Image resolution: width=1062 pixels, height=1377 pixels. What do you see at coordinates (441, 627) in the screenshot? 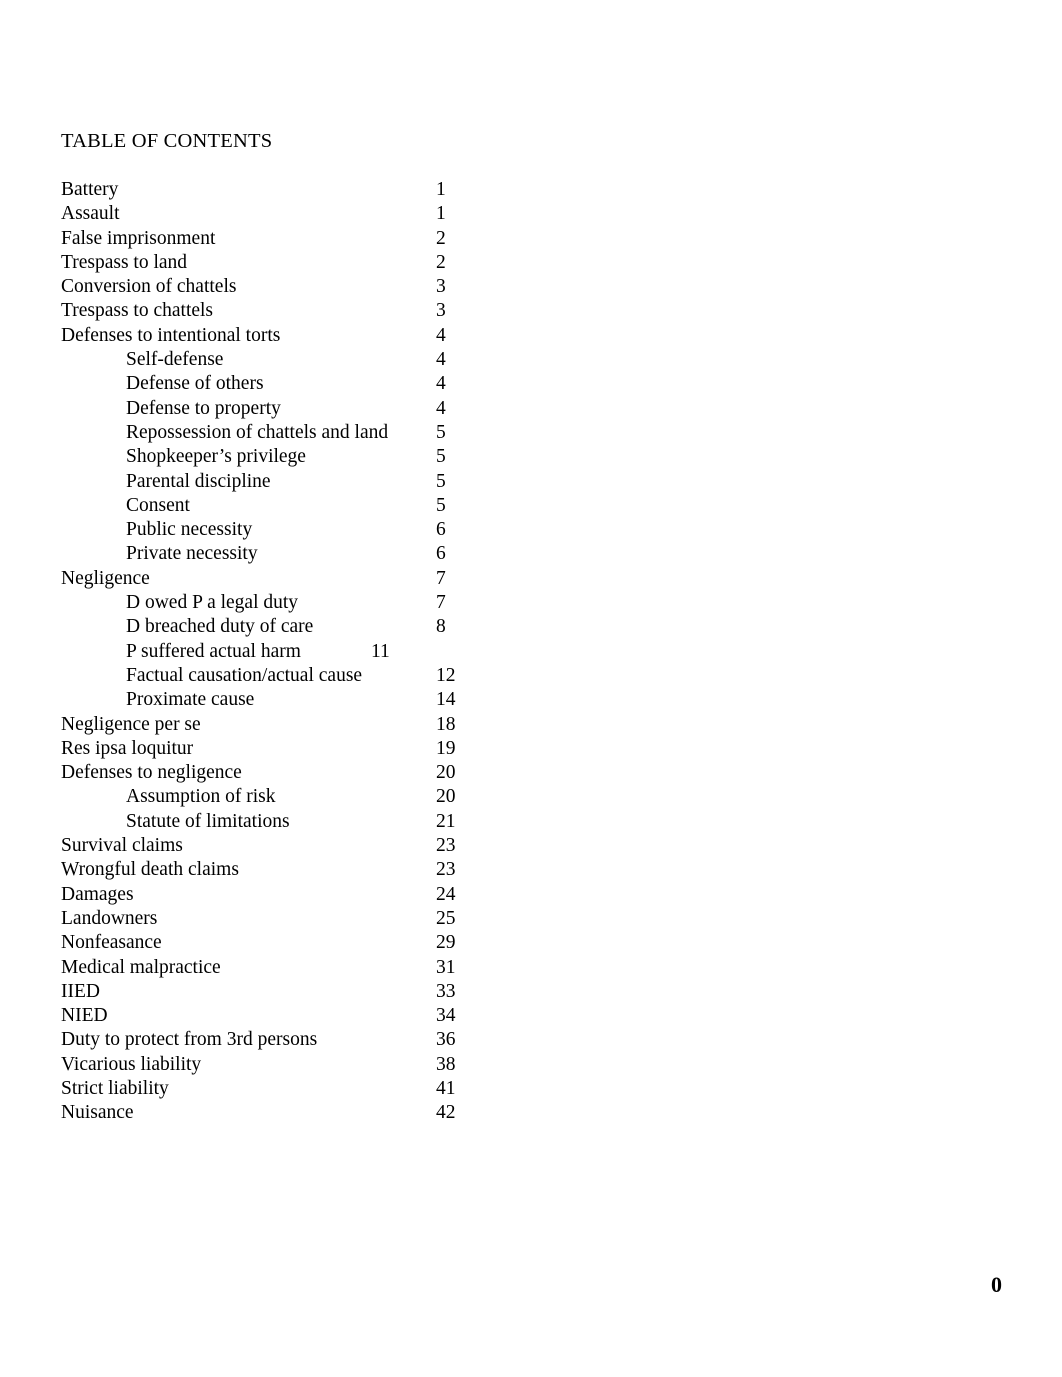
I see `toc-entry-page-number: 8` at bounding box center [441, 627].